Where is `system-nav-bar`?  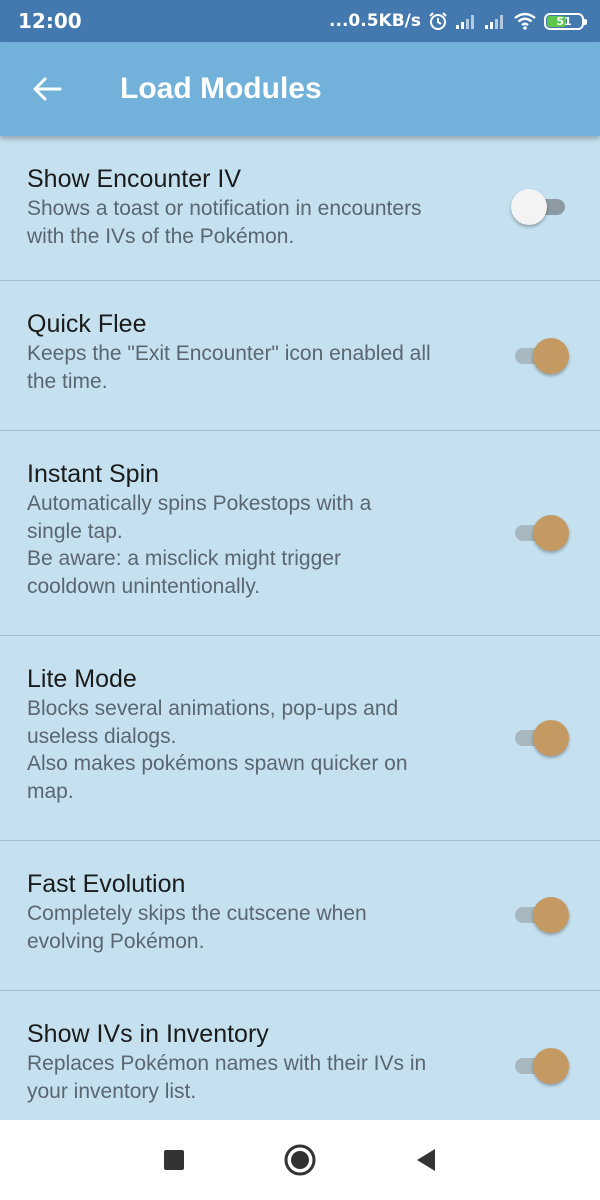
system-nav-bar is located at coordinates (300, 1160).